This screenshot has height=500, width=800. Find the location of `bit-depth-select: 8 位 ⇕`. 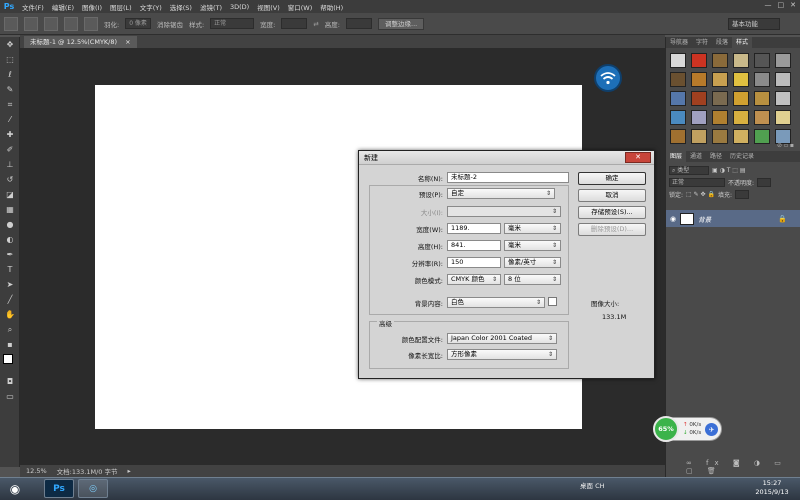

bit-depth-select: 8 位 ⇕ is located at coordinates (532, 279).